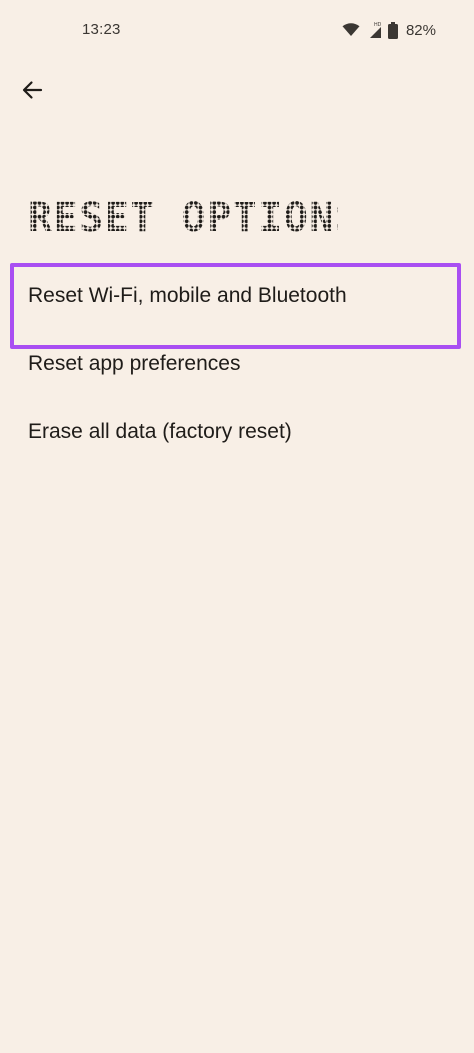 This screenshot has width=474, height=1053. I want to click on option-label: Reset Wi-Fi, mobile and Bluetooth, so click(187, 295).